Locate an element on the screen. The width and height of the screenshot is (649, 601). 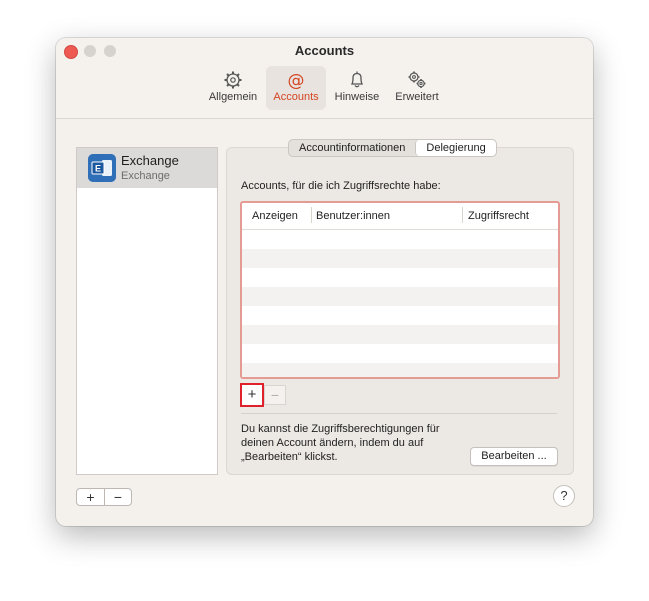
detail-segmented-control: Accountinformationen Delegierung is located at coordinates (392, 148).